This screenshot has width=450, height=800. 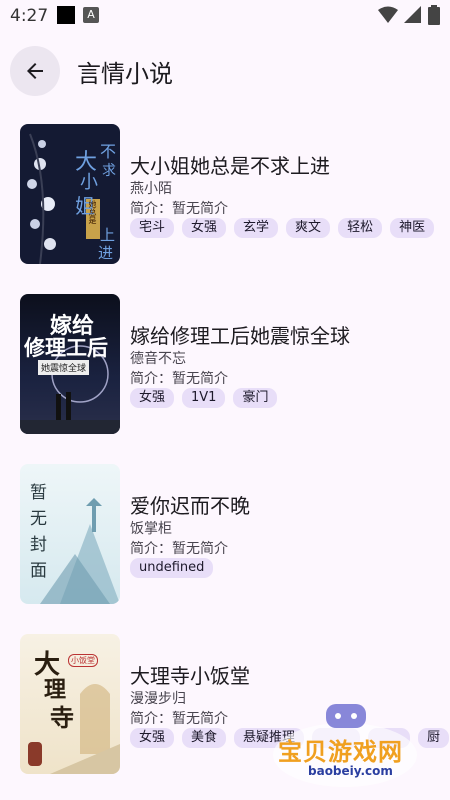 I want to click on book-cover: 暂 无 封 面, so click(x=70, y=534).